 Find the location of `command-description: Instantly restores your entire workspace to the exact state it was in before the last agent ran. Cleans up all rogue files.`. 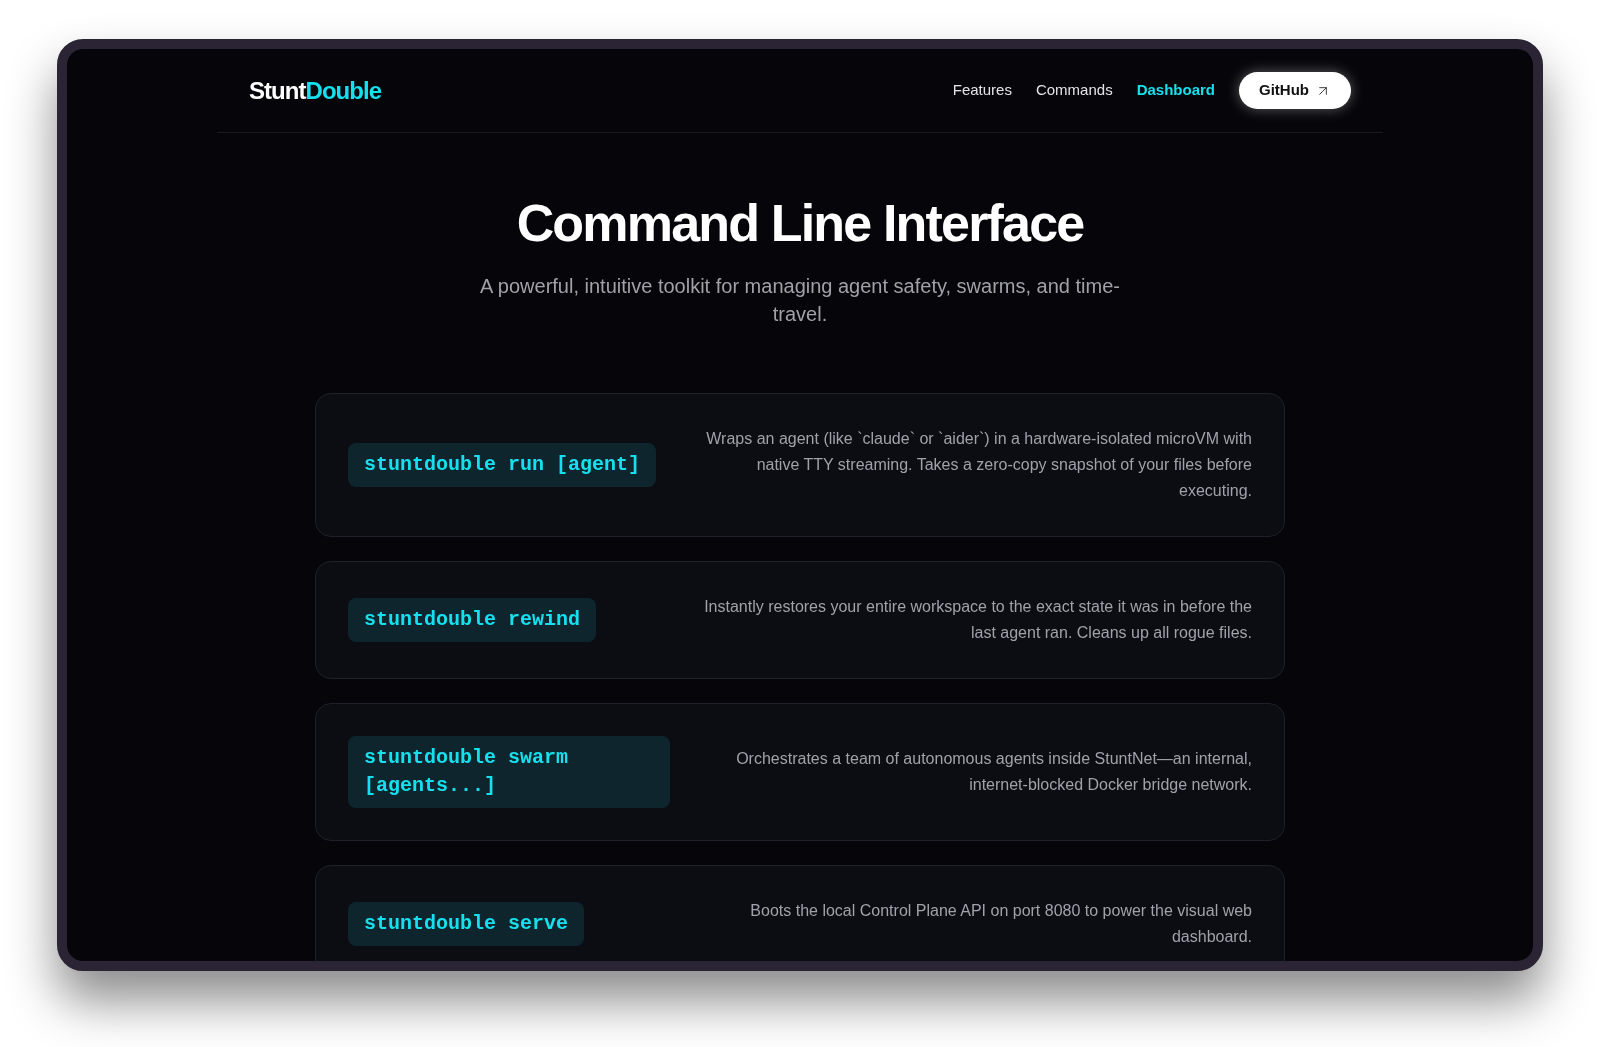

command-description: Instantly restores your entire workspace to the exact state it was in before the last agent ran. Cleans up all rogue files. is located at coordinates (977, 620).